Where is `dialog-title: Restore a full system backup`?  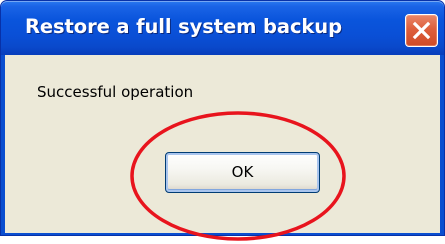 dialog-title: Restore a full system backup is located at coordinates (183, 26).